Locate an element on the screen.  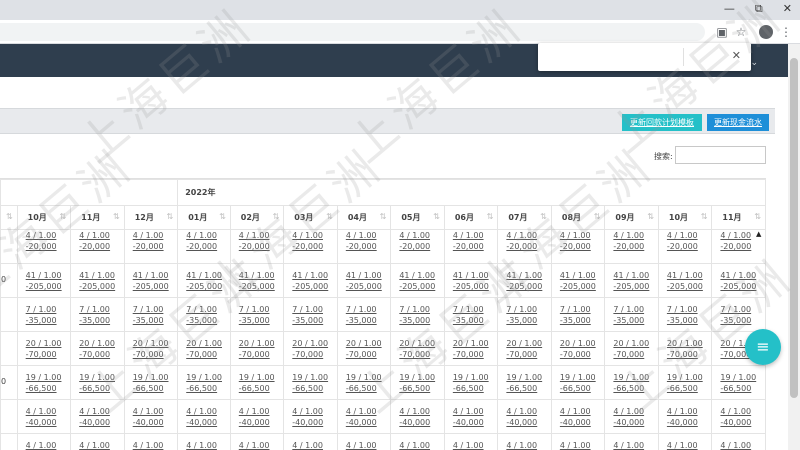
update-payment-plan-template-button: 更新回款计划模板 is located at coordinates (662, 122).